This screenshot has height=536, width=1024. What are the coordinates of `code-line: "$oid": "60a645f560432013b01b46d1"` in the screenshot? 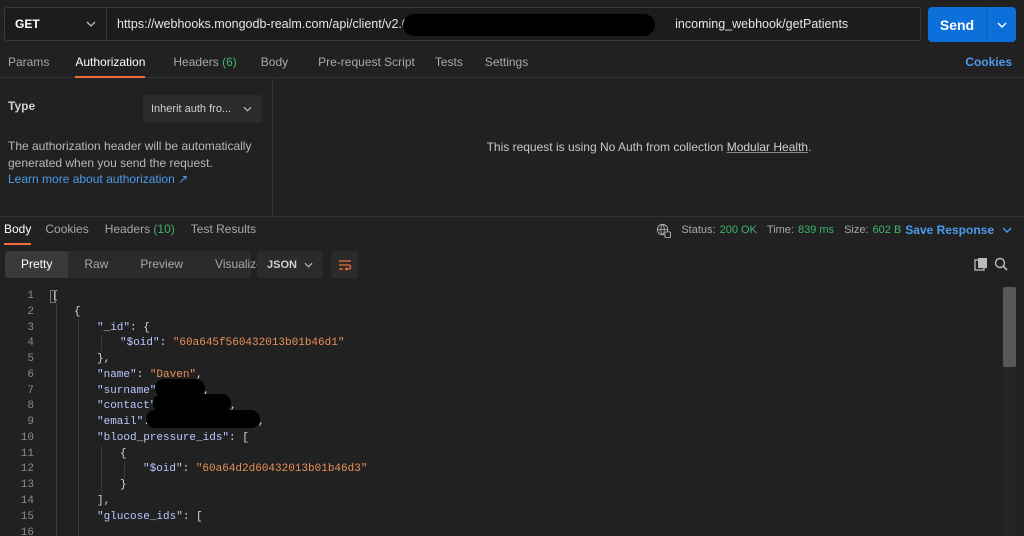 It's located at (232, 343).